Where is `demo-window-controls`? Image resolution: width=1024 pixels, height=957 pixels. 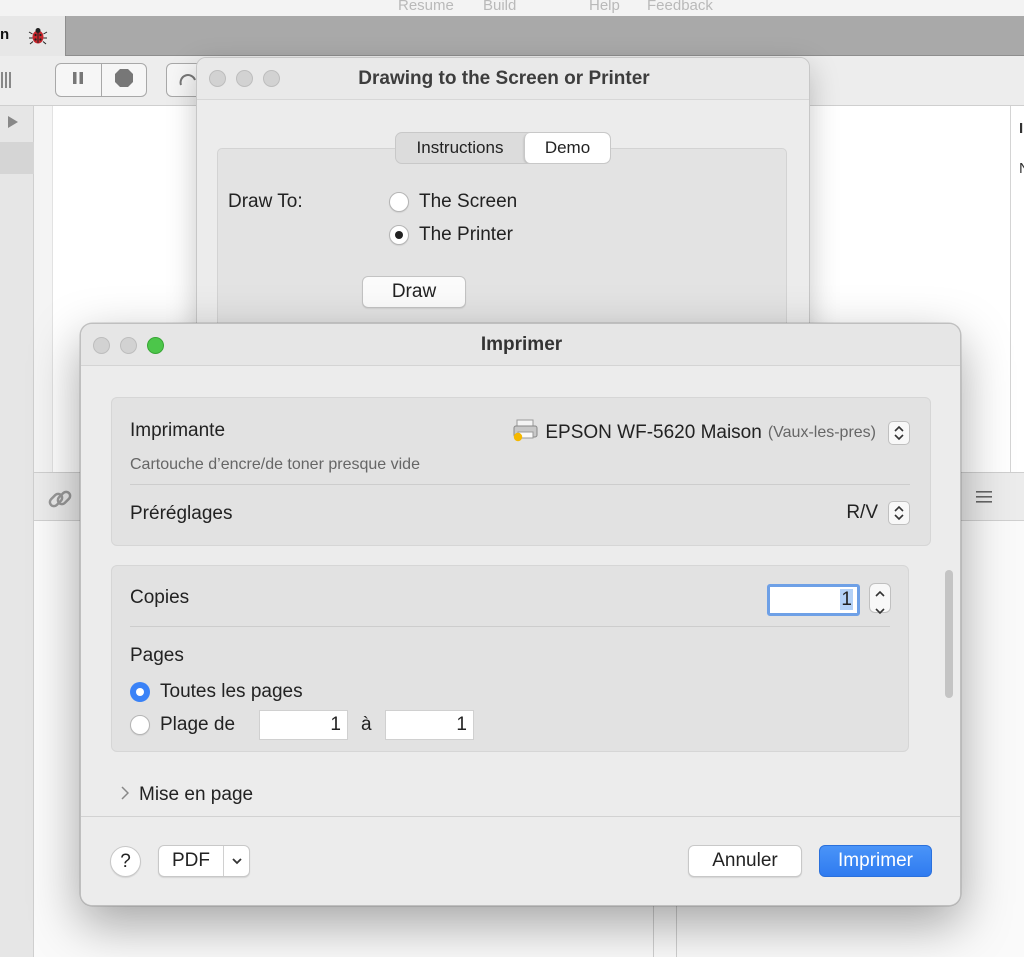
demo-window-controls is located at coordinates (244, 78).